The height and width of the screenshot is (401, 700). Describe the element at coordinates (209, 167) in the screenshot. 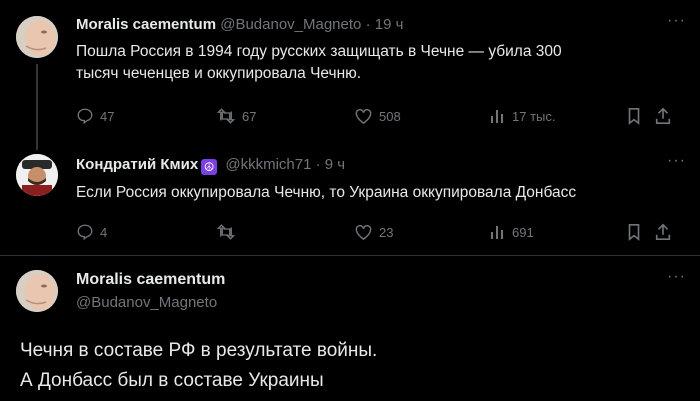

I see `peace-badge-icon: ☮` at that location.